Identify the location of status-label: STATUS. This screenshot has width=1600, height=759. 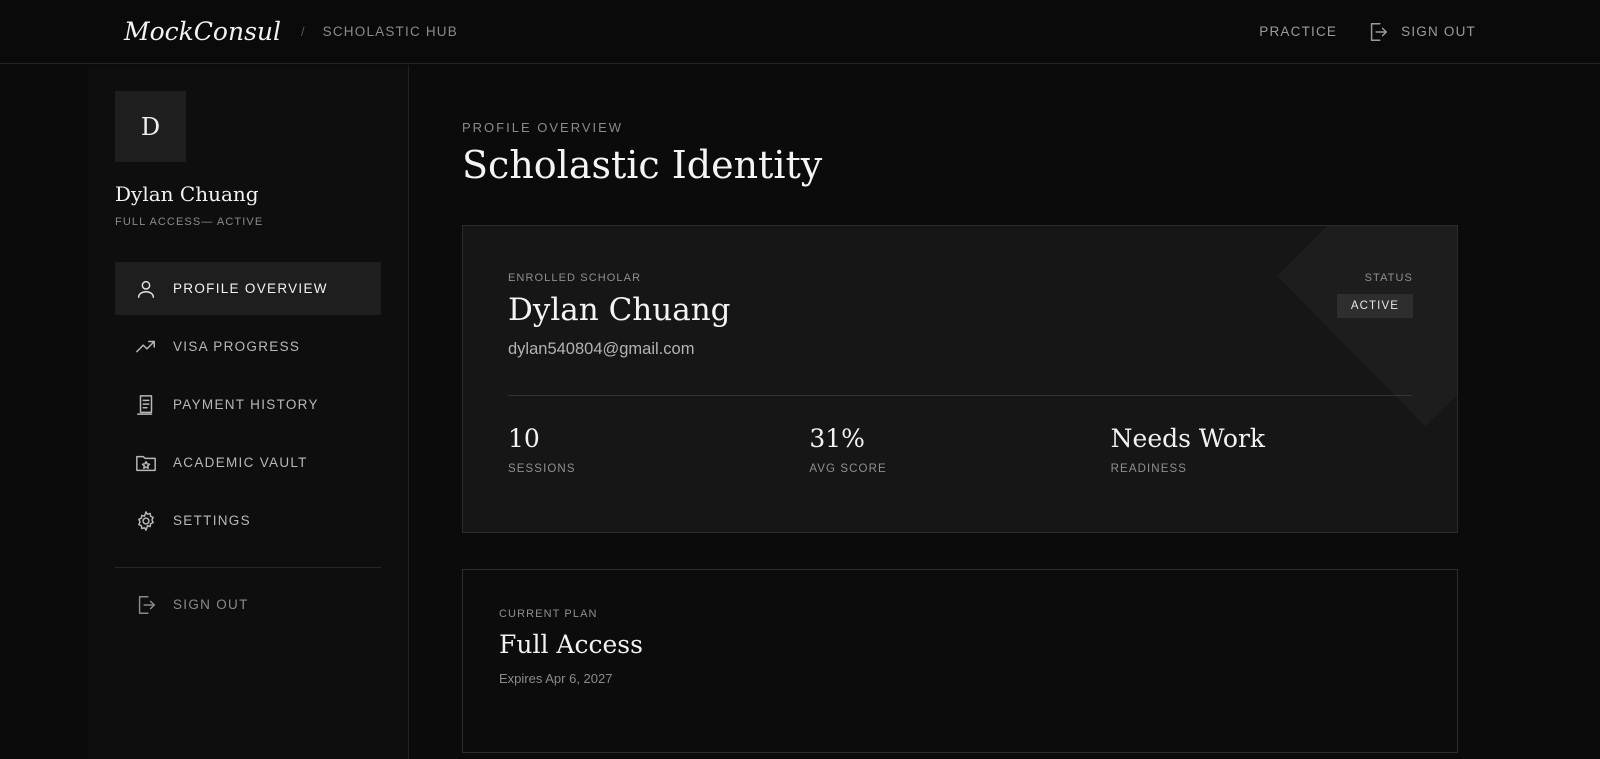
(1388, 278).